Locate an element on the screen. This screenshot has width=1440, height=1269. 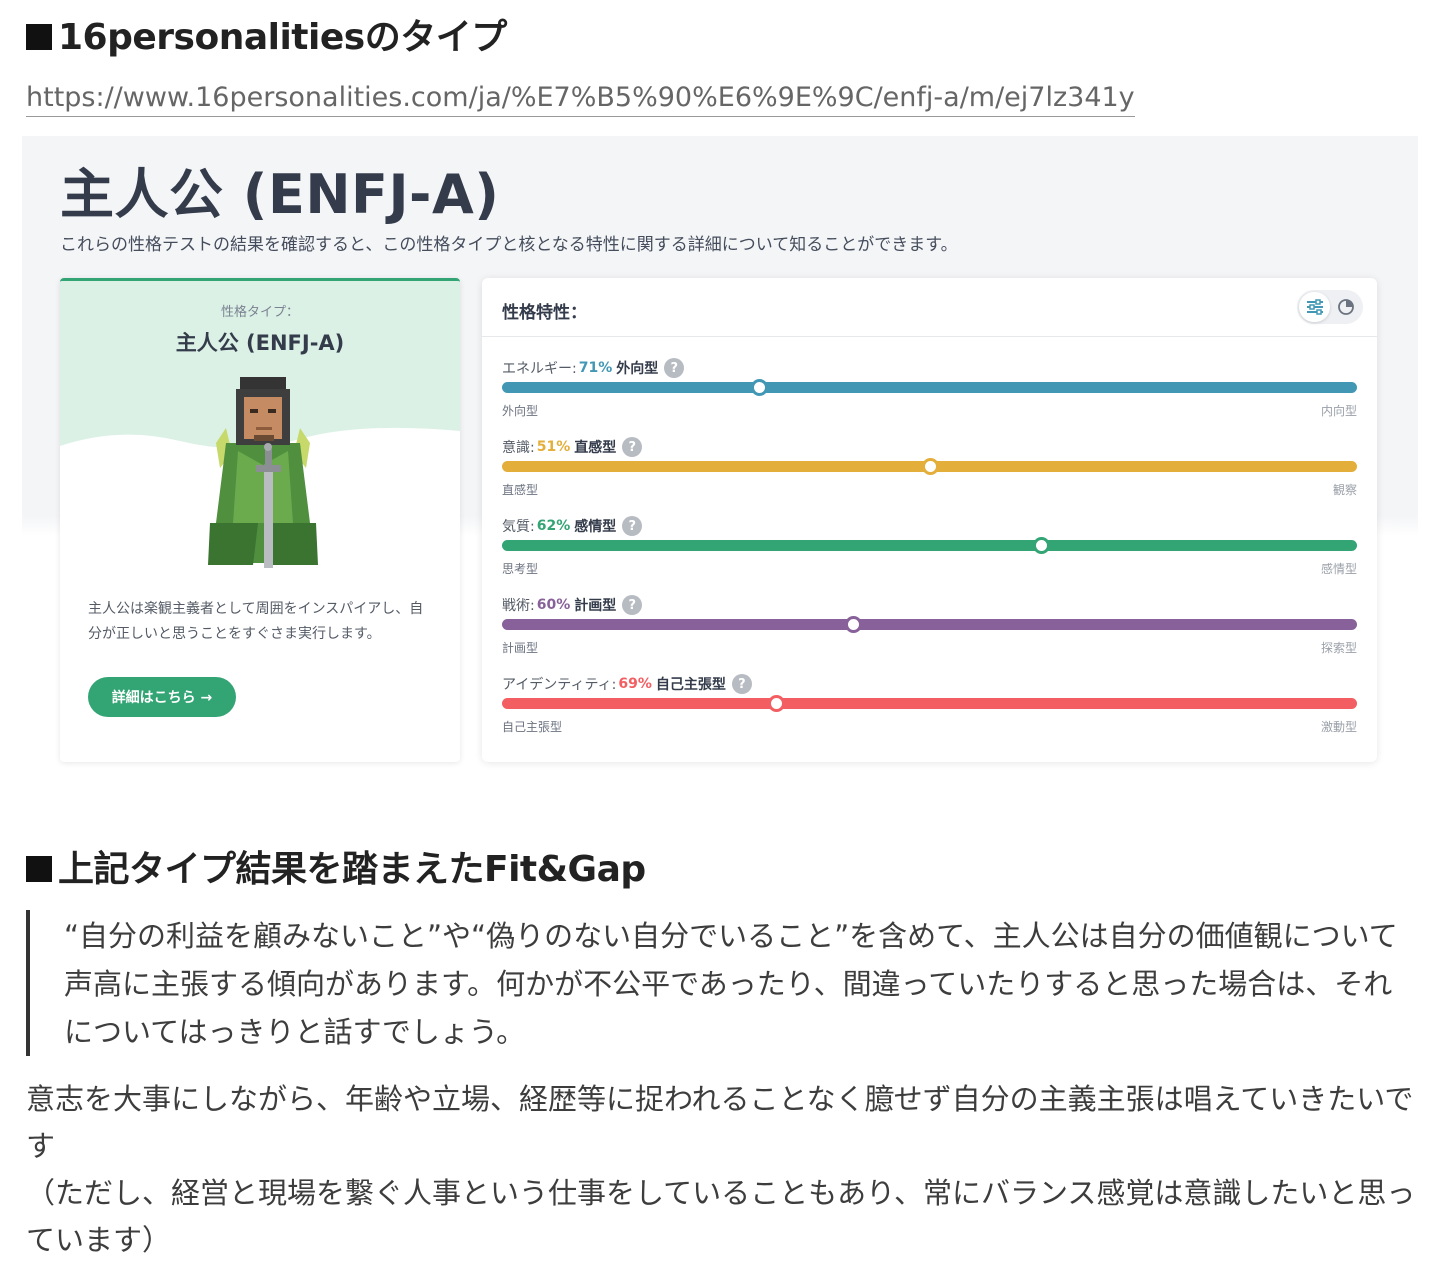
trait-percent: 51% is located at coordinates (553, 447).